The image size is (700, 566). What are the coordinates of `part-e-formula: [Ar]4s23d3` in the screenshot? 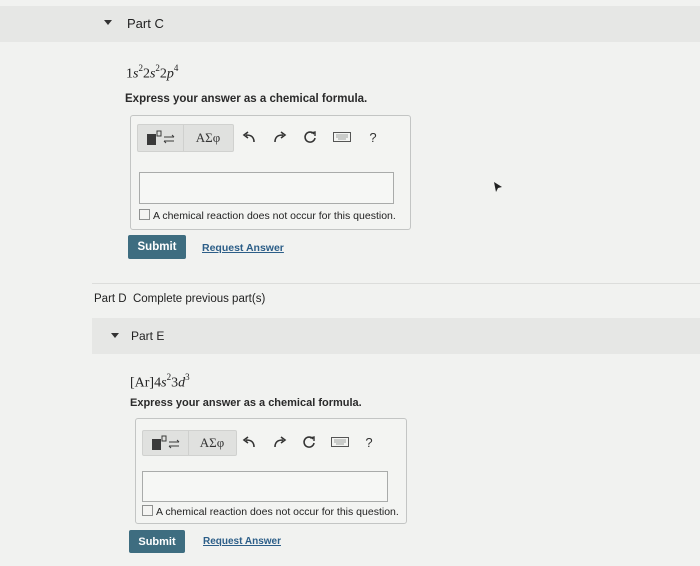 It's located at (160, 382).